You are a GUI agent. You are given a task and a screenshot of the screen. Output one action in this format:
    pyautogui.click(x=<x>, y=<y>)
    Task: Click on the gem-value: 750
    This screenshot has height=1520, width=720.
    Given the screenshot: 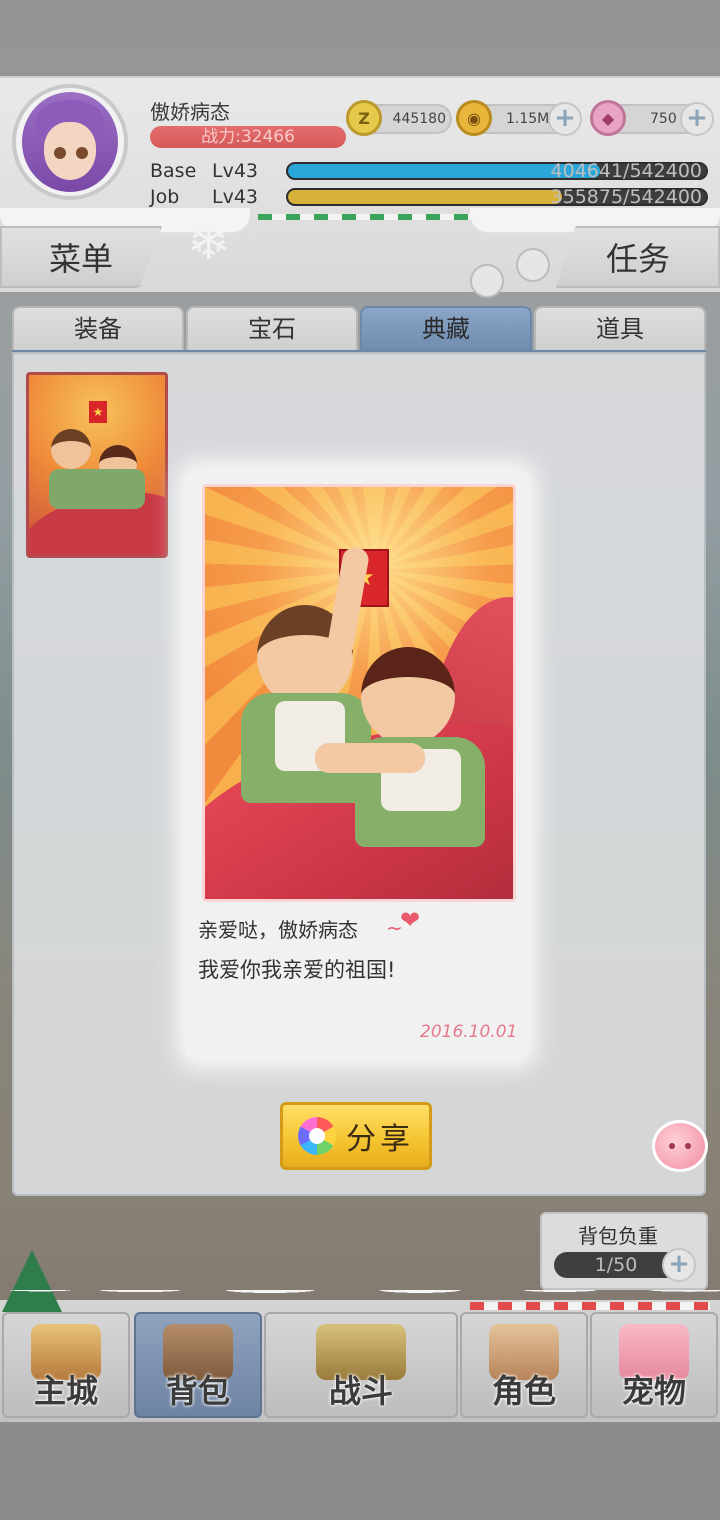 What is the action you would take?
    pyautogui.click(x=663, y=119)
    